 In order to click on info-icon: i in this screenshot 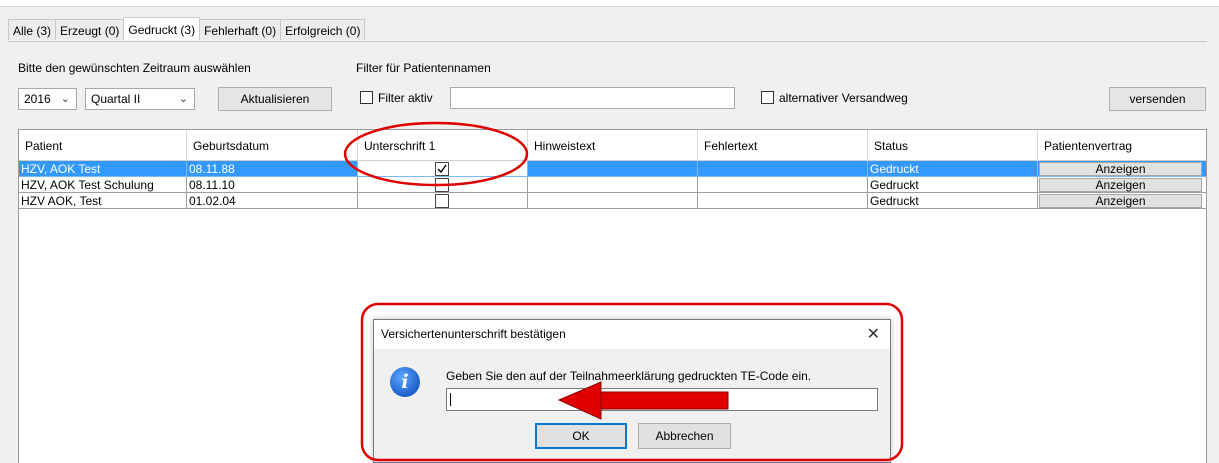, I will do `click(405, 382)`.